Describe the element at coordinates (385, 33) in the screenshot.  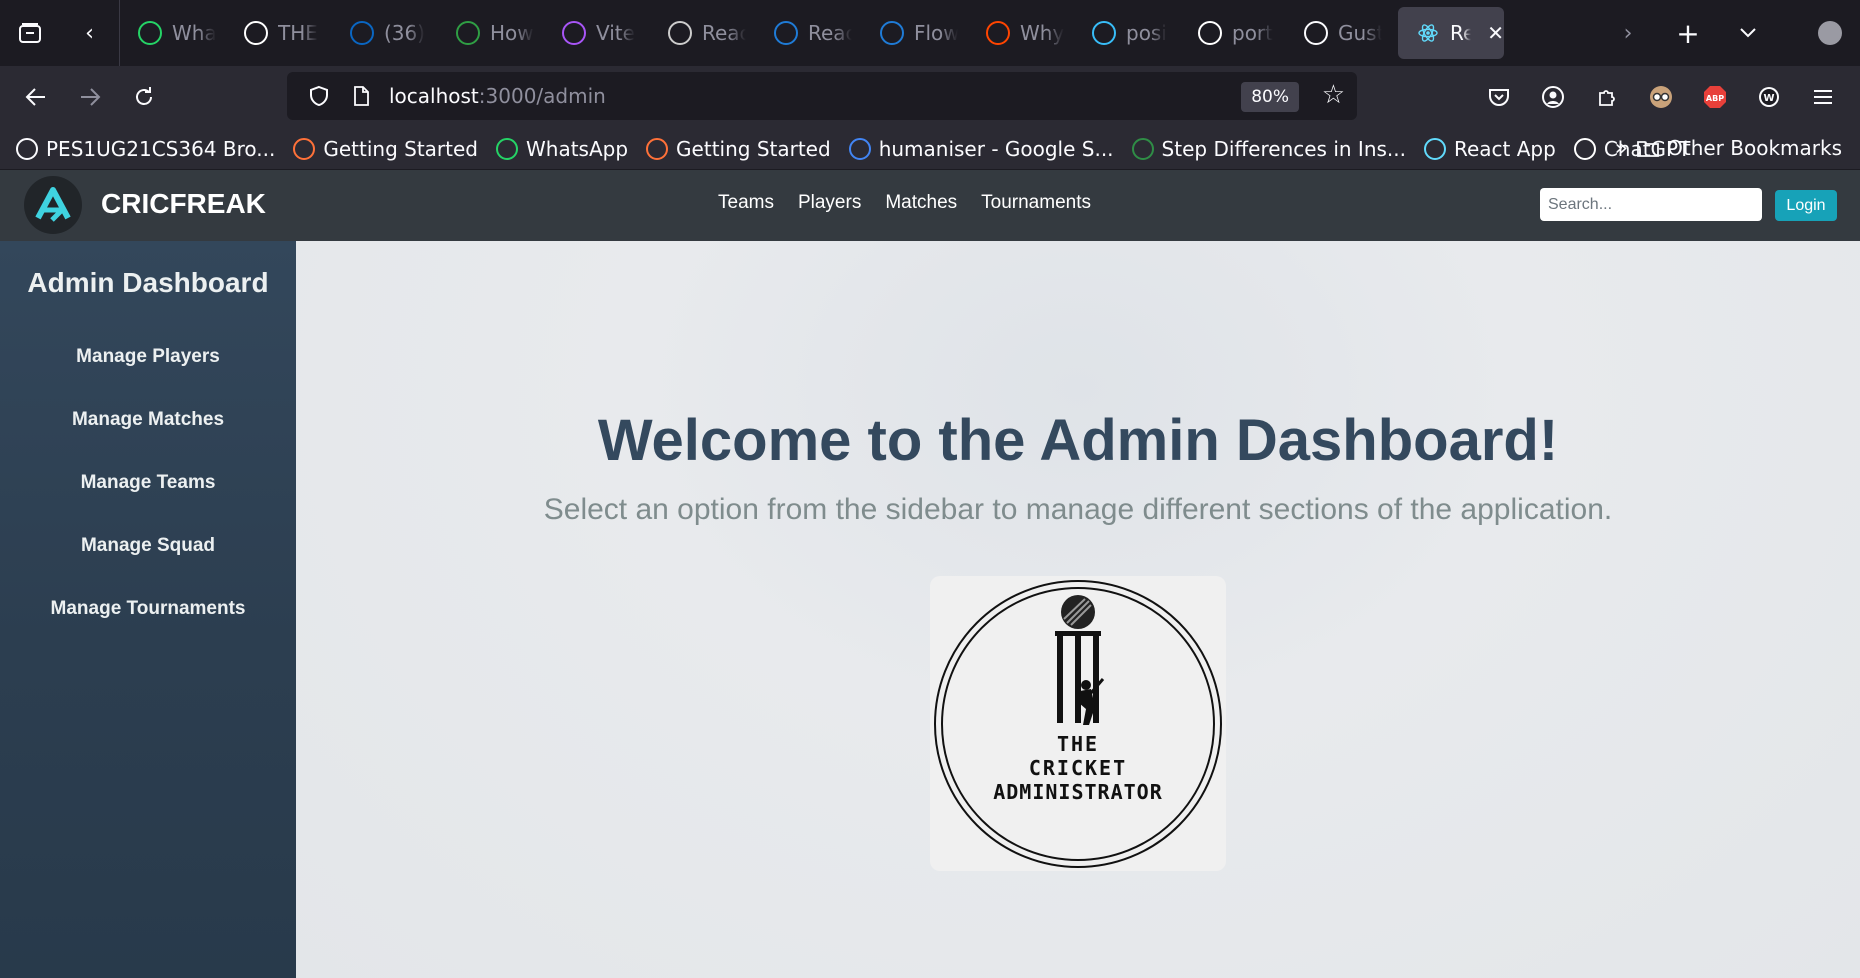
I see `tab-2: (36)` at that location.